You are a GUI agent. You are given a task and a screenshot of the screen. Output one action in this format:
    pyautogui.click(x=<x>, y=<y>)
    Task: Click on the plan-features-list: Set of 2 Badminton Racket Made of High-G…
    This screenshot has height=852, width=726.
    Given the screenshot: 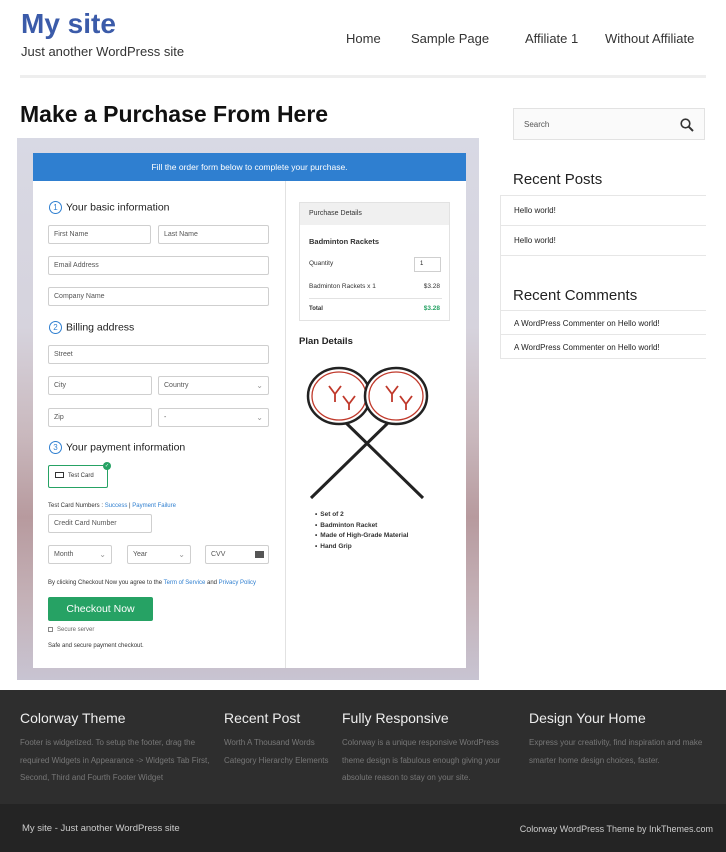 What is the action you would take?
    pyautogui.click(x=361, y=532)
    